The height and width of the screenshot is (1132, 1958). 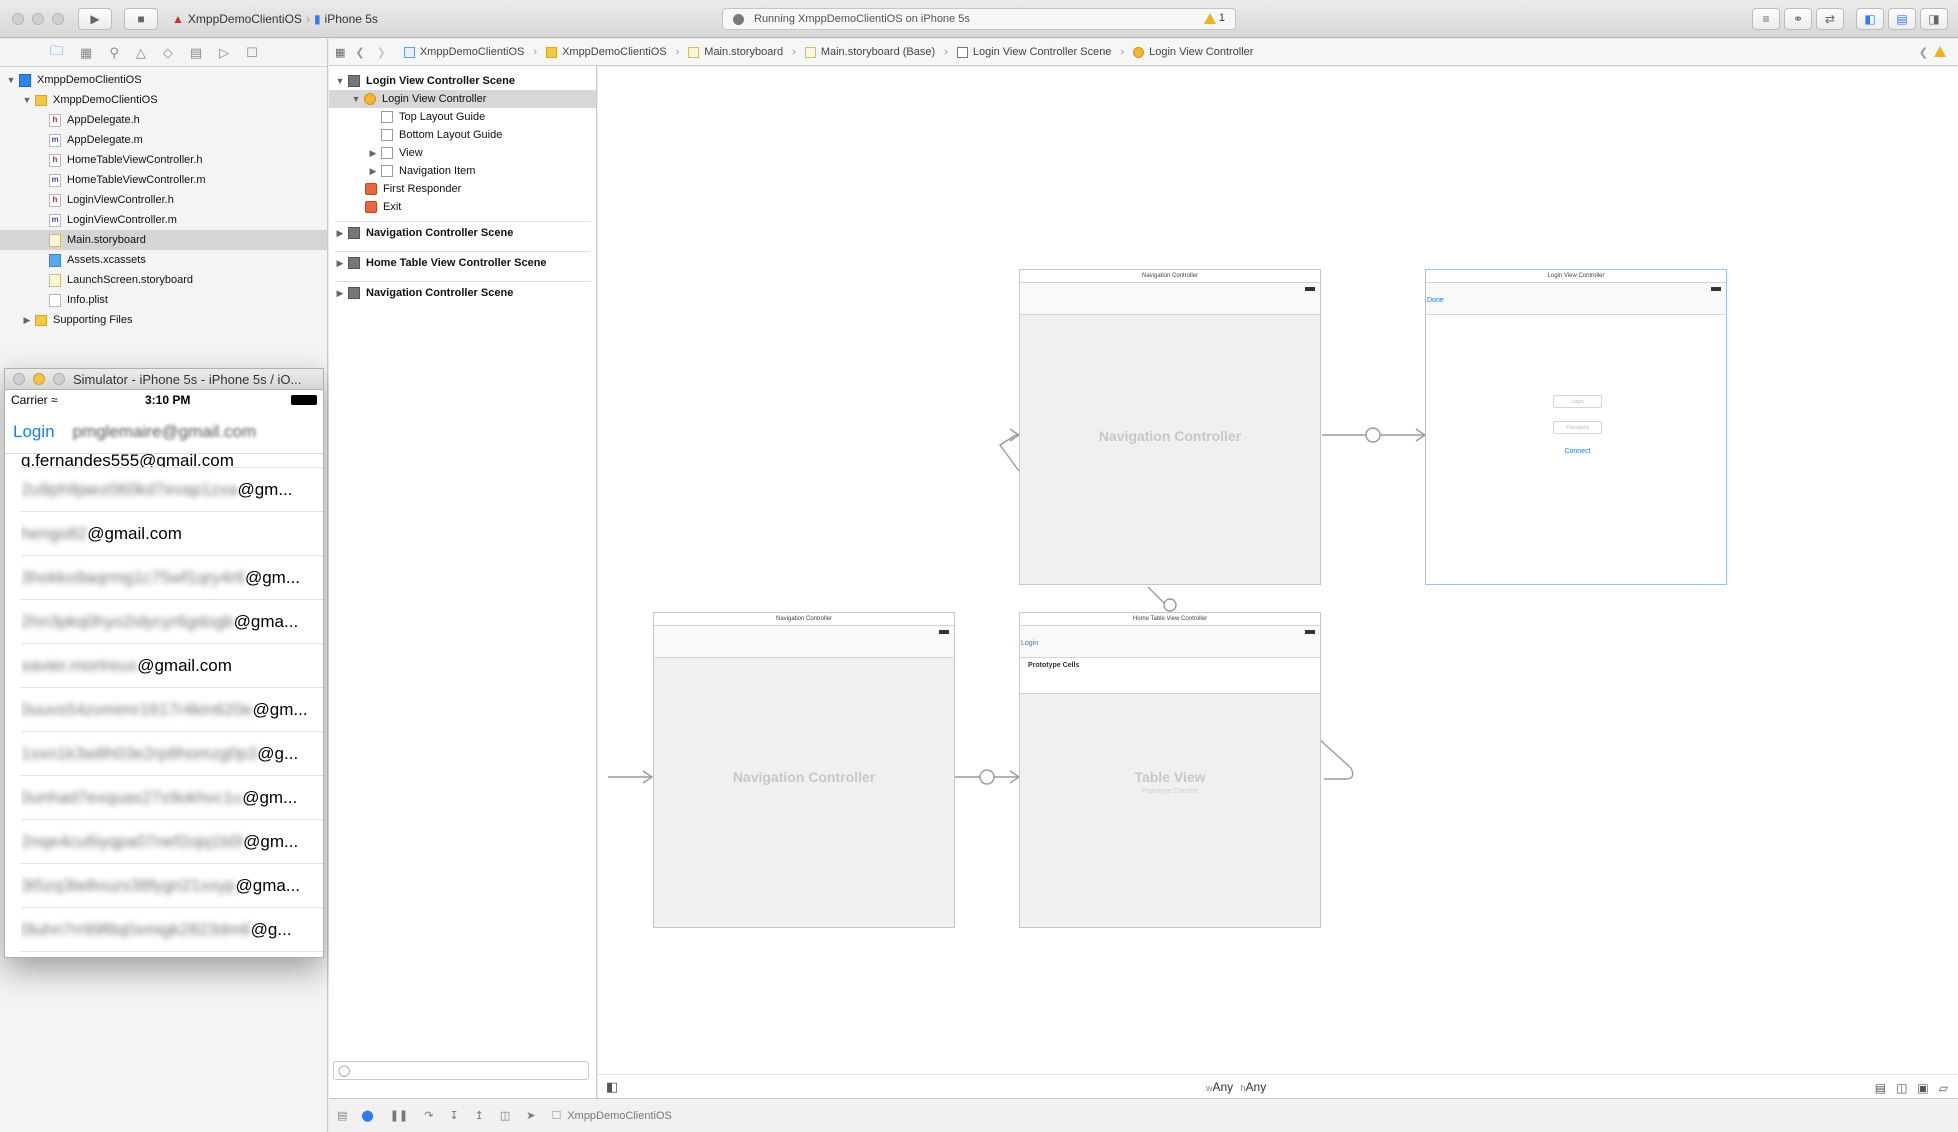 I want to click on prototype-cells-header: Prototype Cells, so click(x=1170, y=676).